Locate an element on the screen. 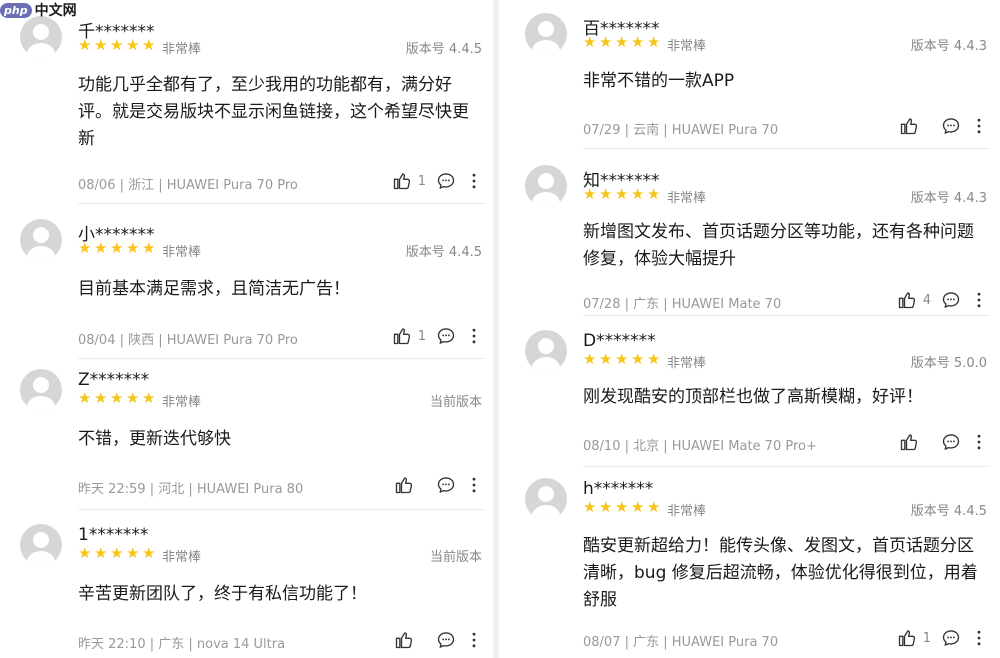 Image resolution: width=1000 pixels, height=658 pixels. review-text: 刚发现酷安的顶部栏也做了高斯模糊，好评！ is located at coordinates (753, 397).